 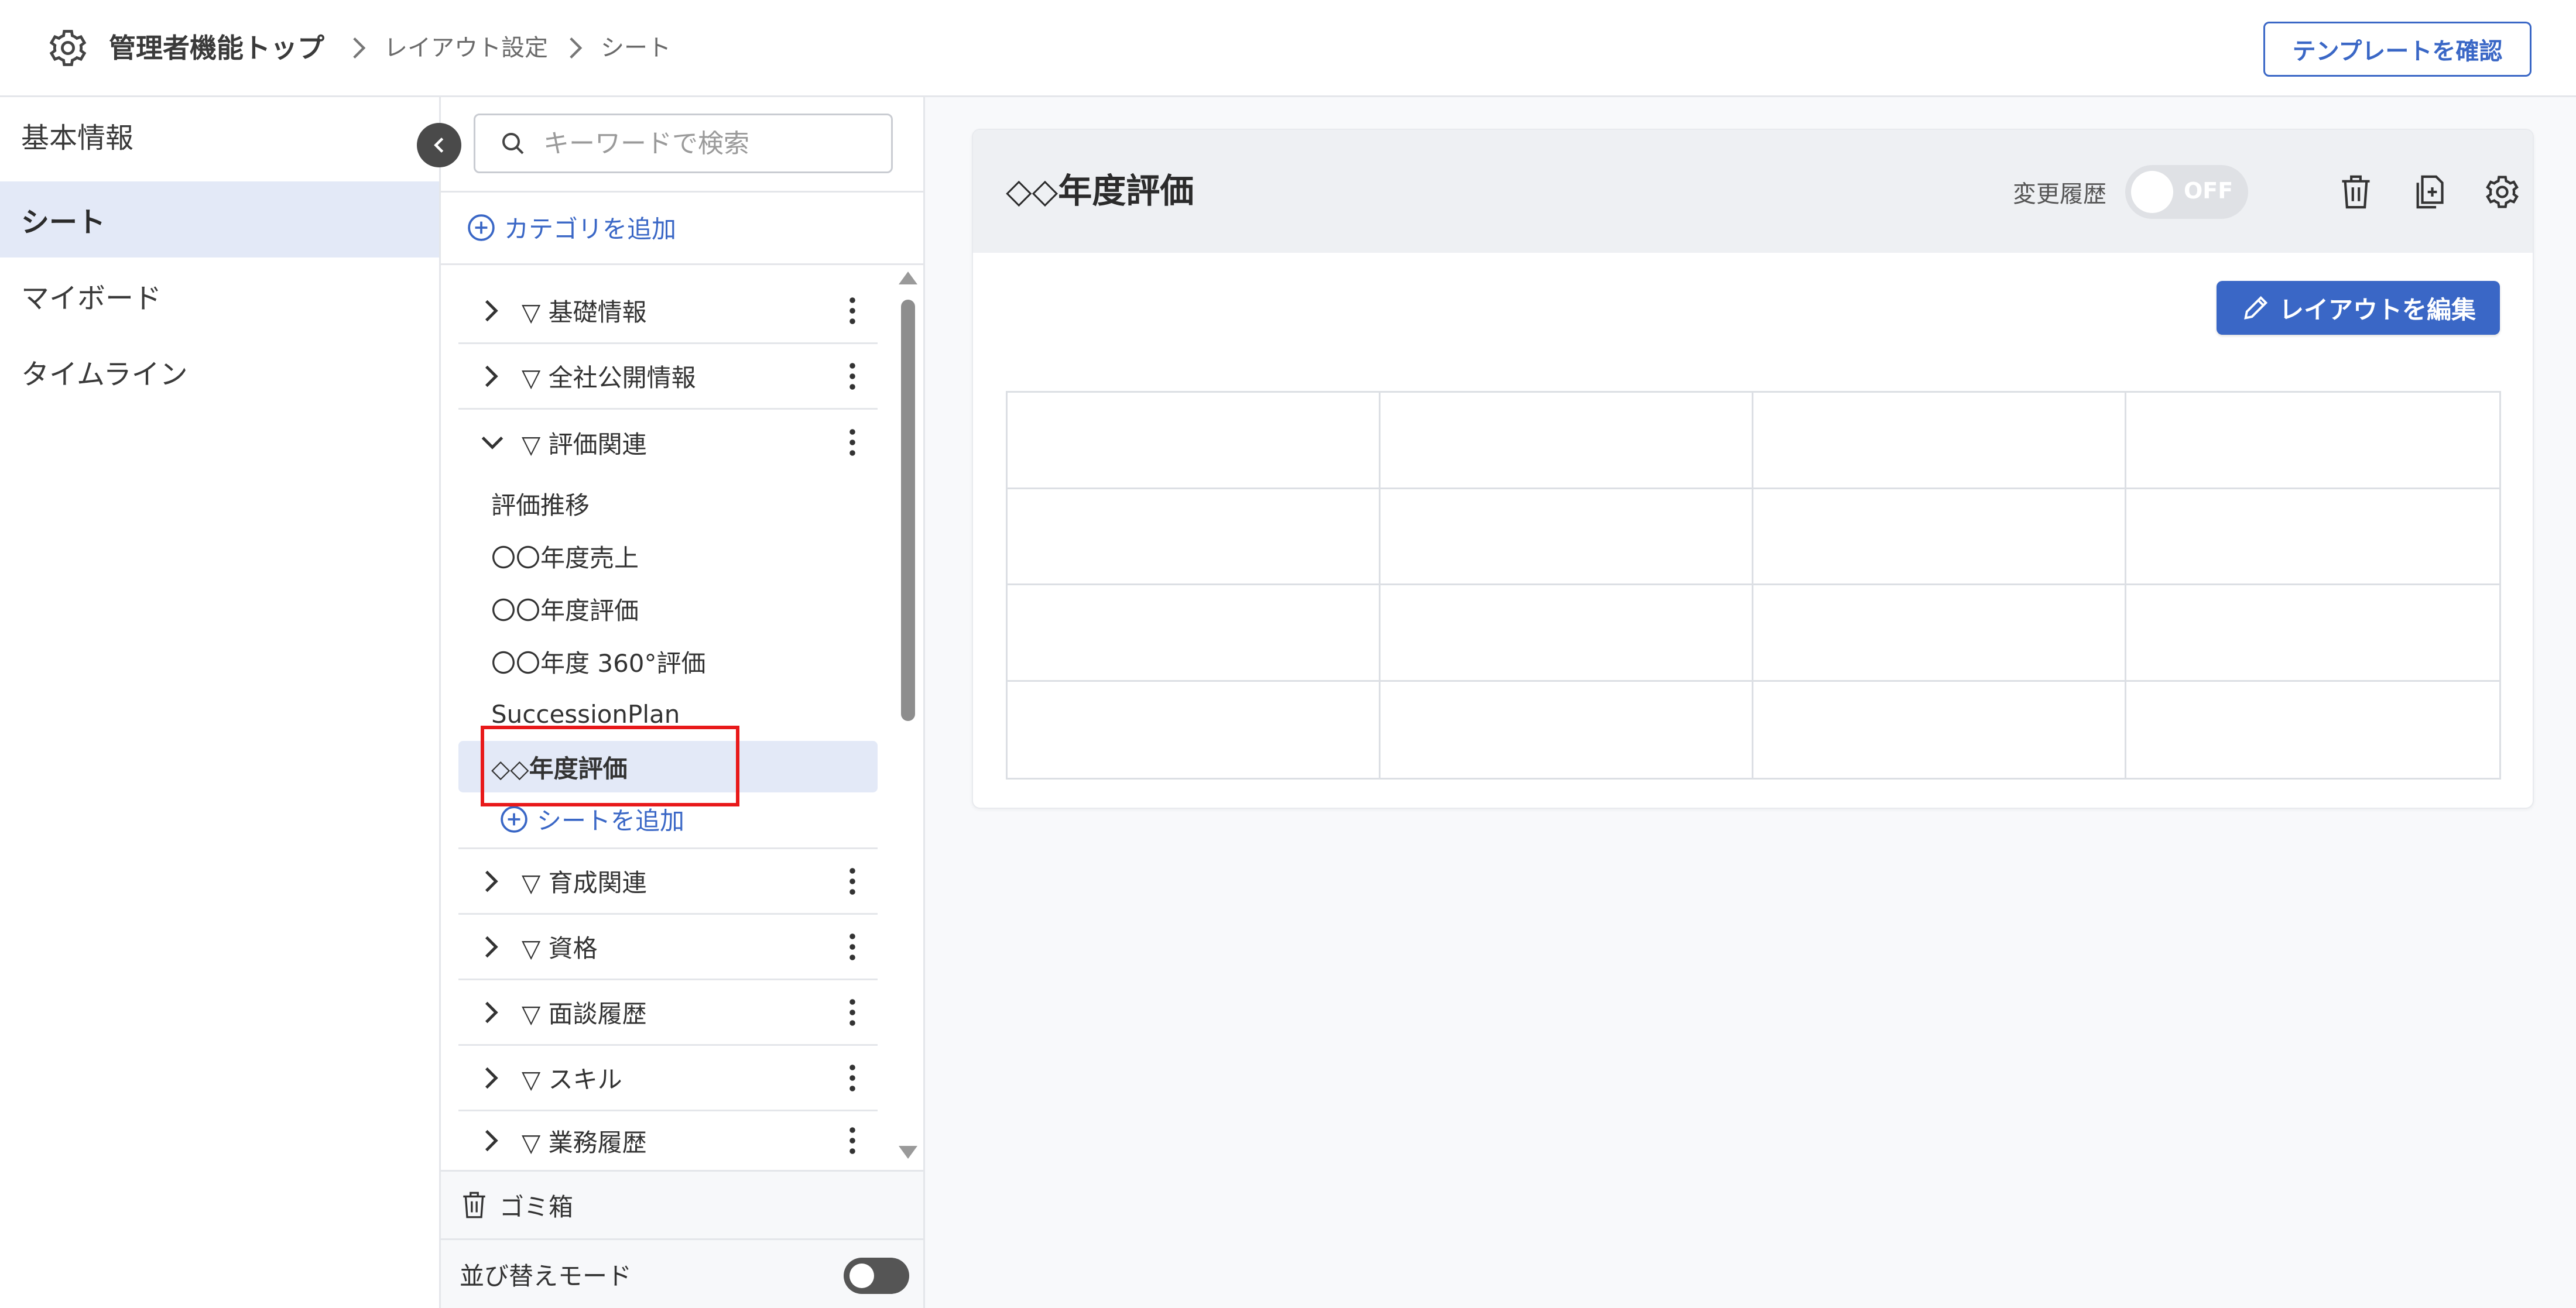 I want to click on category-label: ▽ 全社公開情報, so click(x=609, y=377).